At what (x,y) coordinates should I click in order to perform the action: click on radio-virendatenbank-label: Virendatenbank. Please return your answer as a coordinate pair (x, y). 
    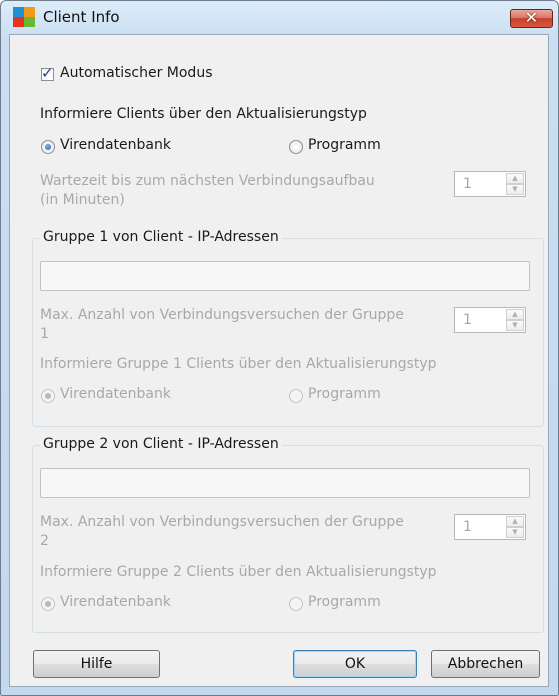
    Looking at the image, I should click on (115, 145).